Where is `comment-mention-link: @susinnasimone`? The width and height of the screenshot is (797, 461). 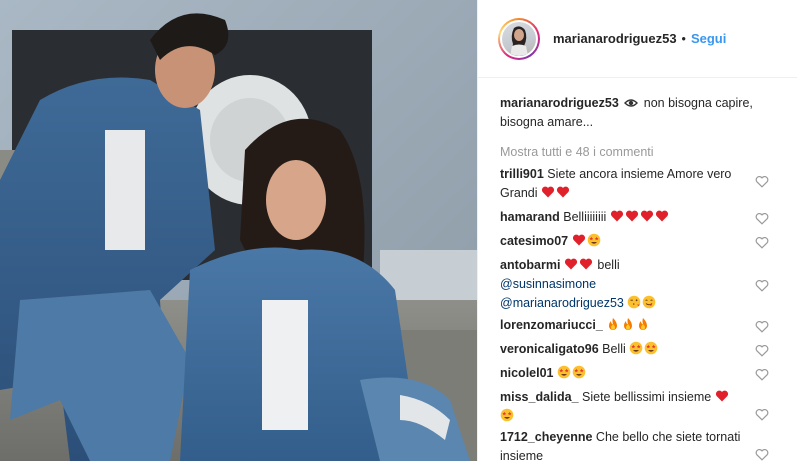
comment-mention-link: @susinnasimone is located at coordinates (548, 284).